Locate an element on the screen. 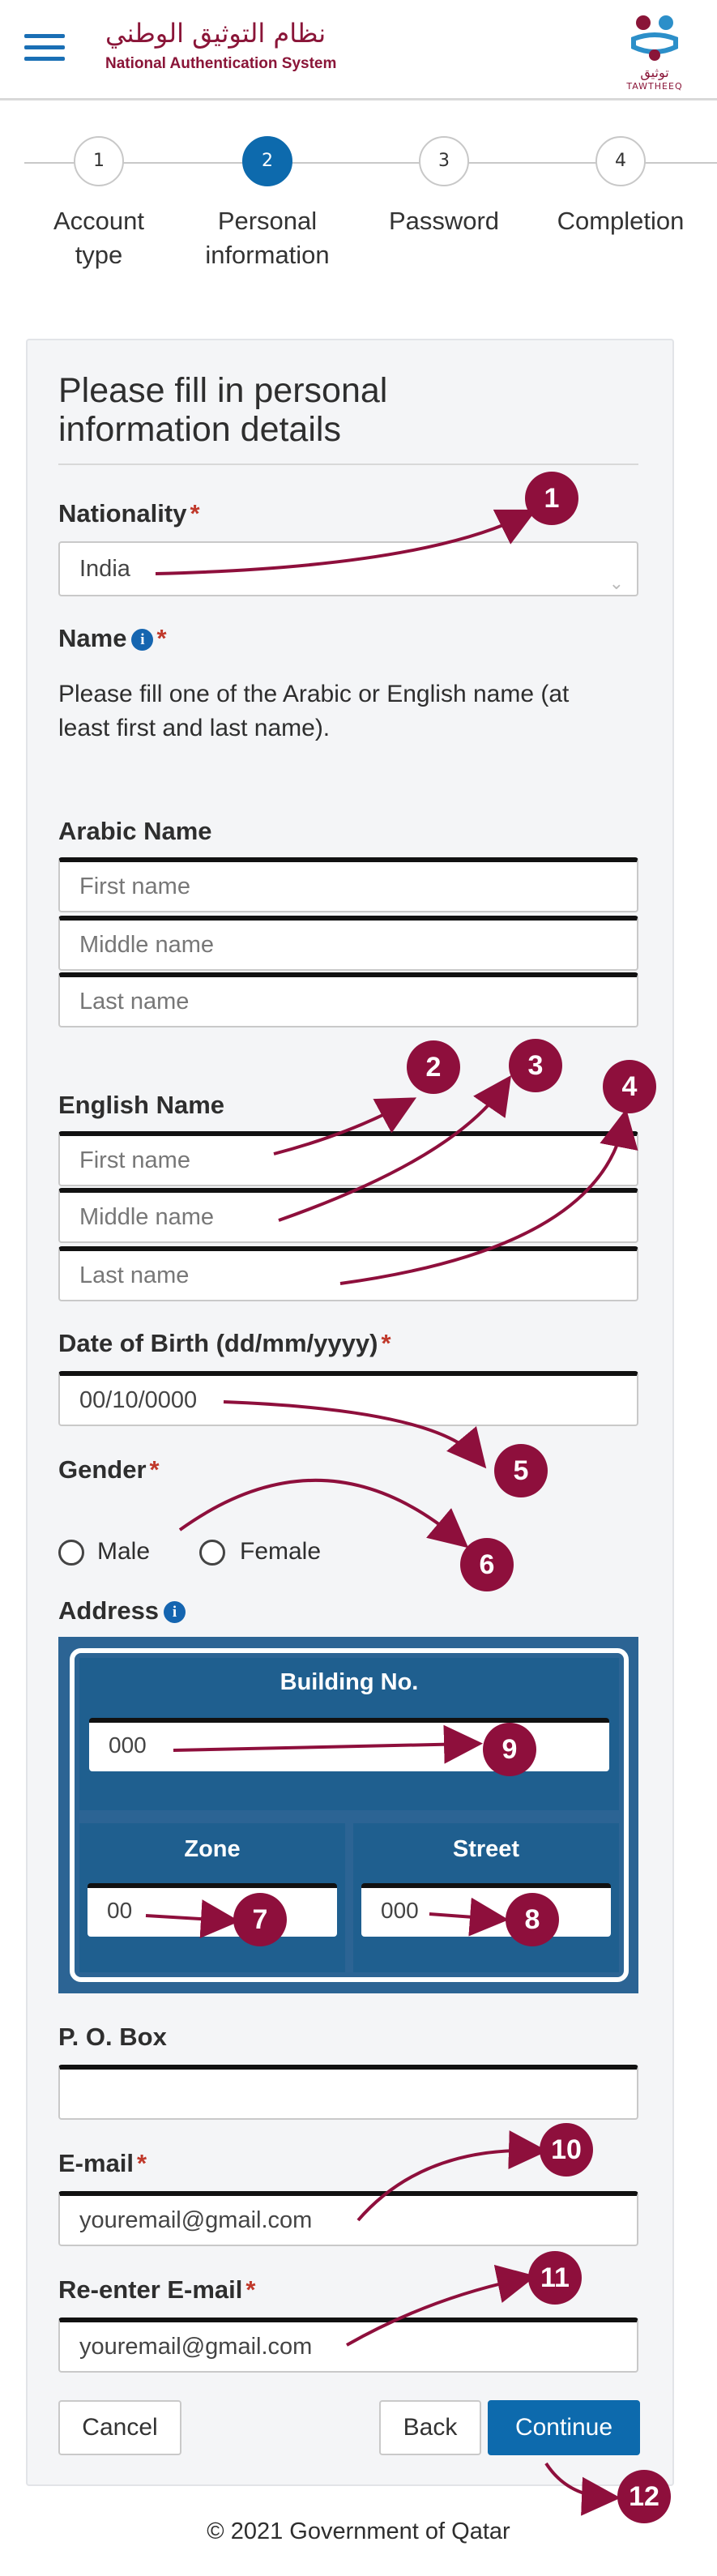 Image resolution: width=717 pixels, height=2576 pixels. tawtheeq-logo-mark-icon is located at coordinates (654, 38).